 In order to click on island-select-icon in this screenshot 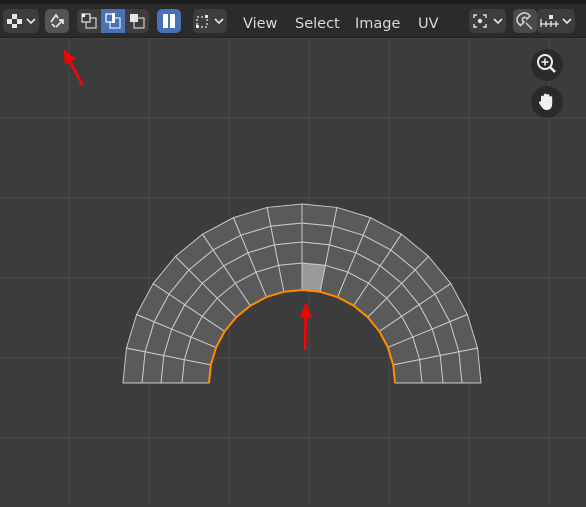, I will do `click(169, 21)`.